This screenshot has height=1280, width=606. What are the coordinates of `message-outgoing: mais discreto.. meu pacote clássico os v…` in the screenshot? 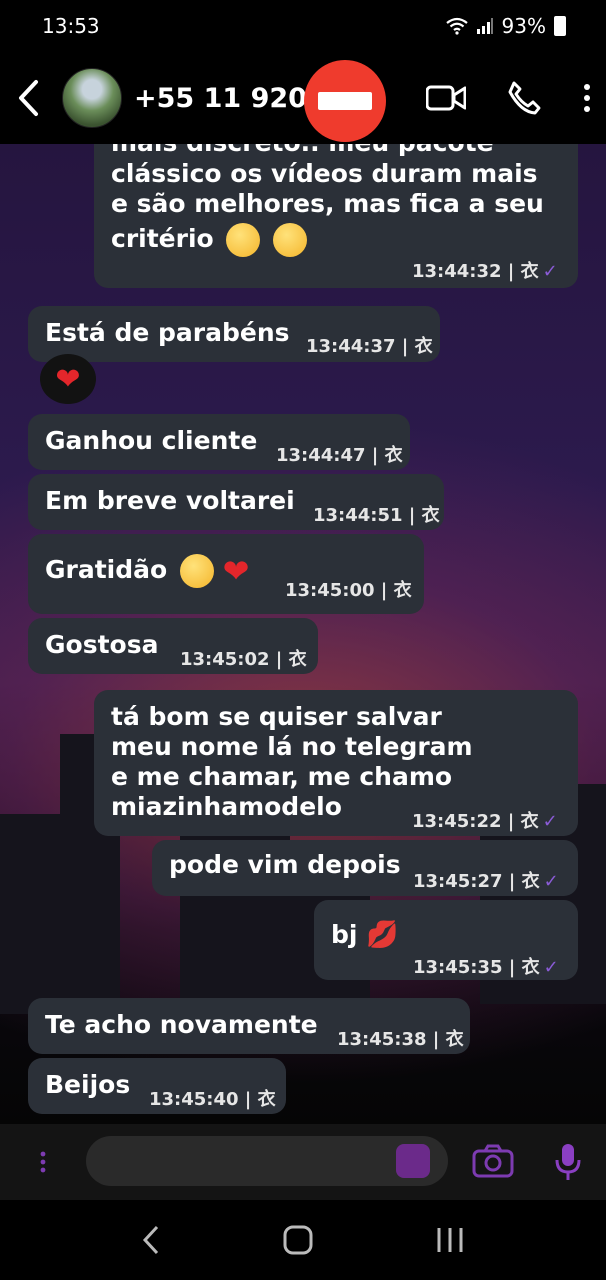 It's located at (336, 216).